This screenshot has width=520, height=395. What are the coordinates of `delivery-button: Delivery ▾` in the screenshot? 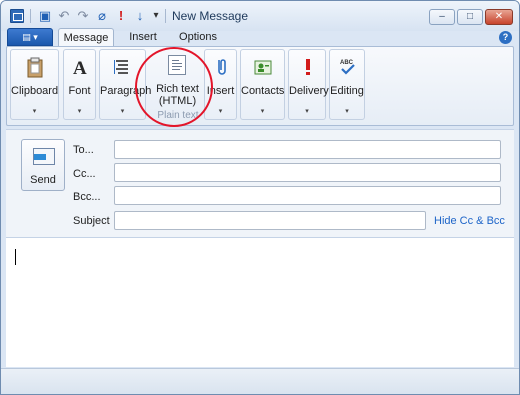 It's located at (308, 84).